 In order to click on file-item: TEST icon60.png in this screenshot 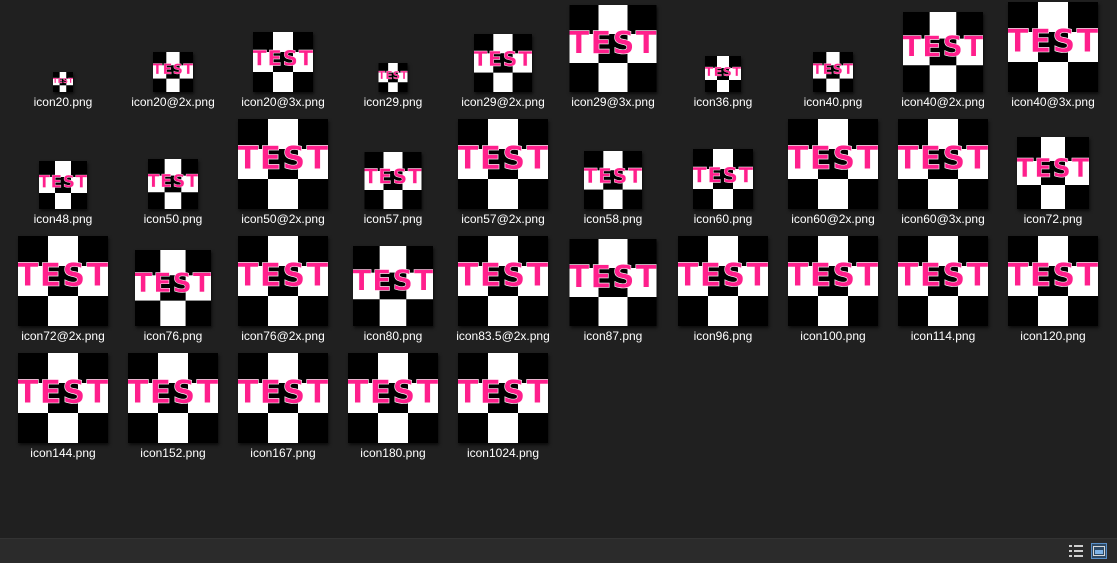, I will do `click(723, 175)`.